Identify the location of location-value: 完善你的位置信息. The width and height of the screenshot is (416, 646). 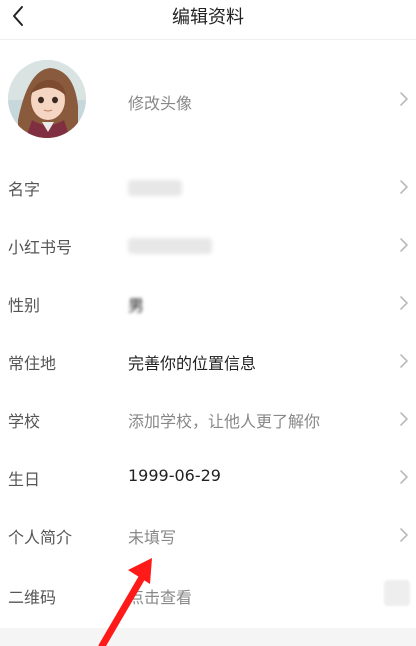
(192, 363).